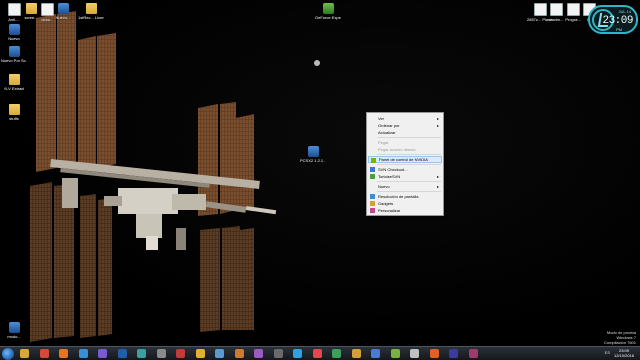  Describe the element at coordinates (386, 203) in the screenshot. I see `menu-item-label: Gadgets` at that location.